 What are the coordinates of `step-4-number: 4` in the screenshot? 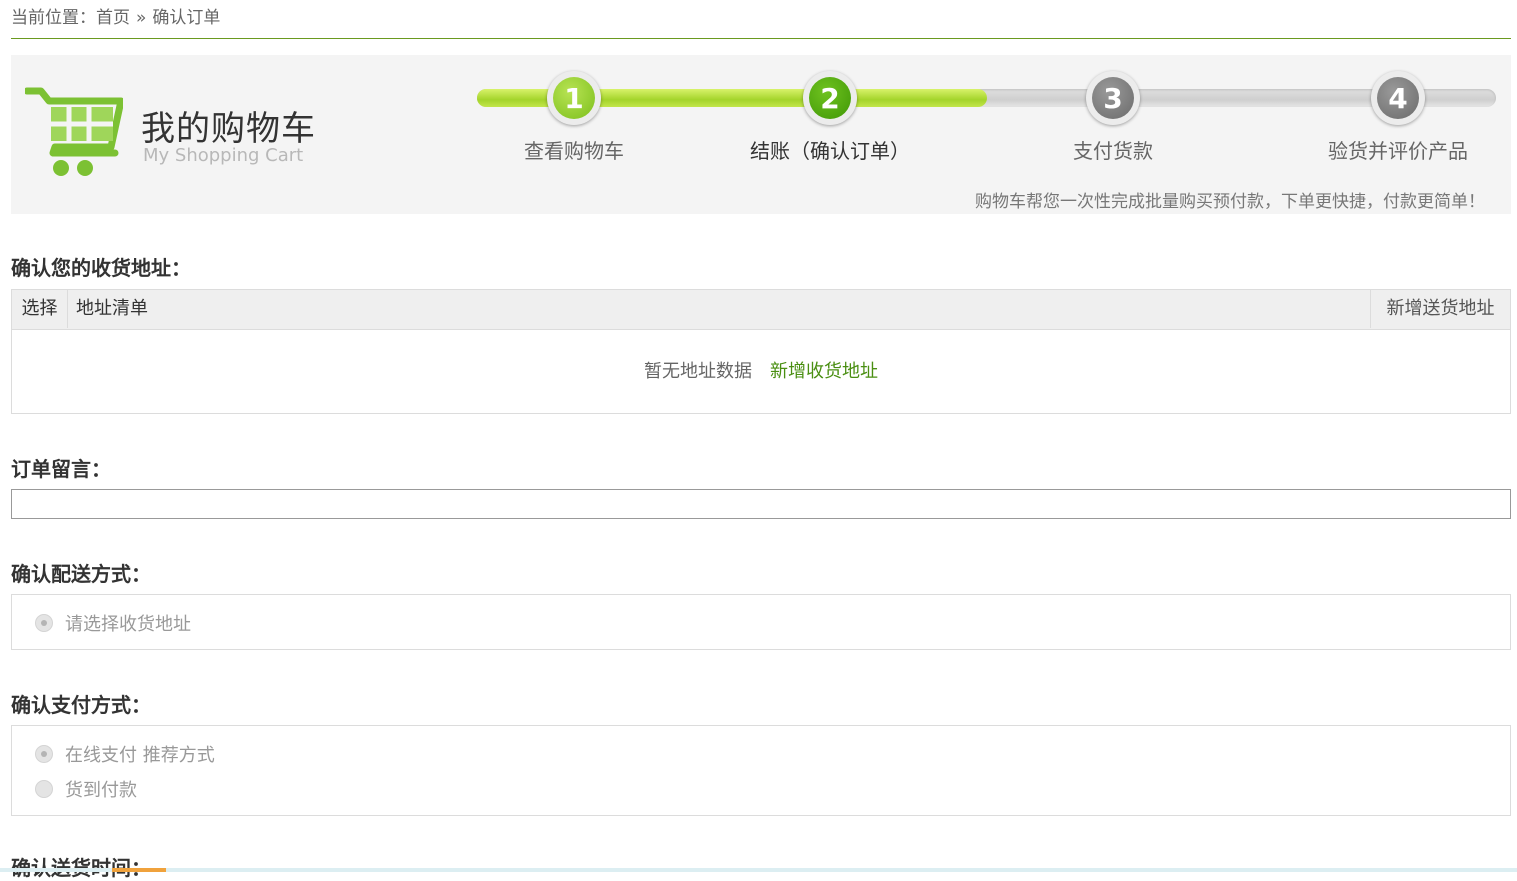 It's located at (1398, 98).